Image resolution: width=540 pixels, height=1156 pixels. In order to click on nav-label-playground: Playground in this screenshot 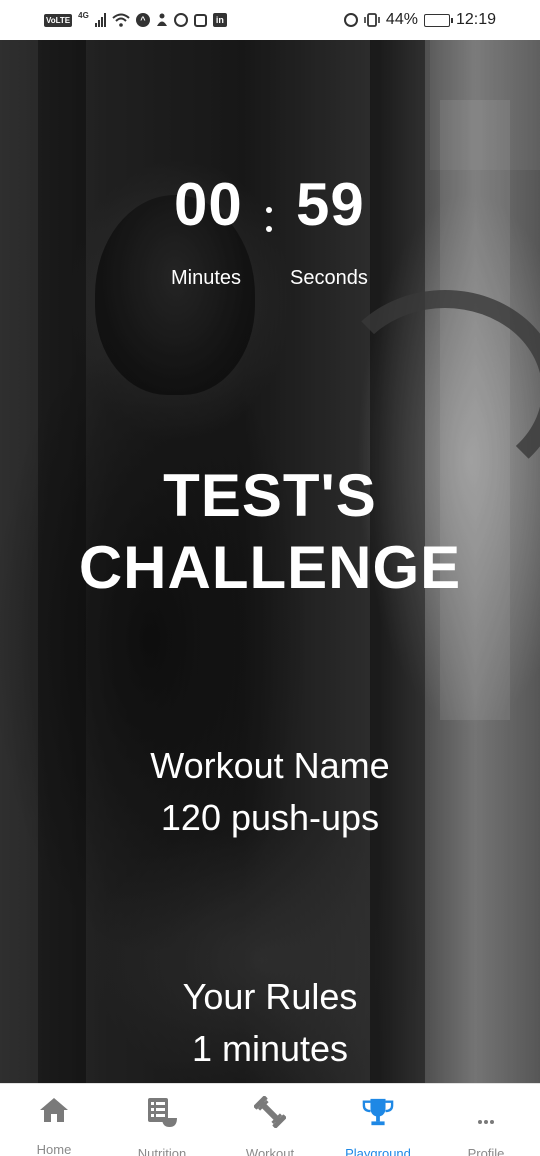, I will do `click(378, 1151)`.